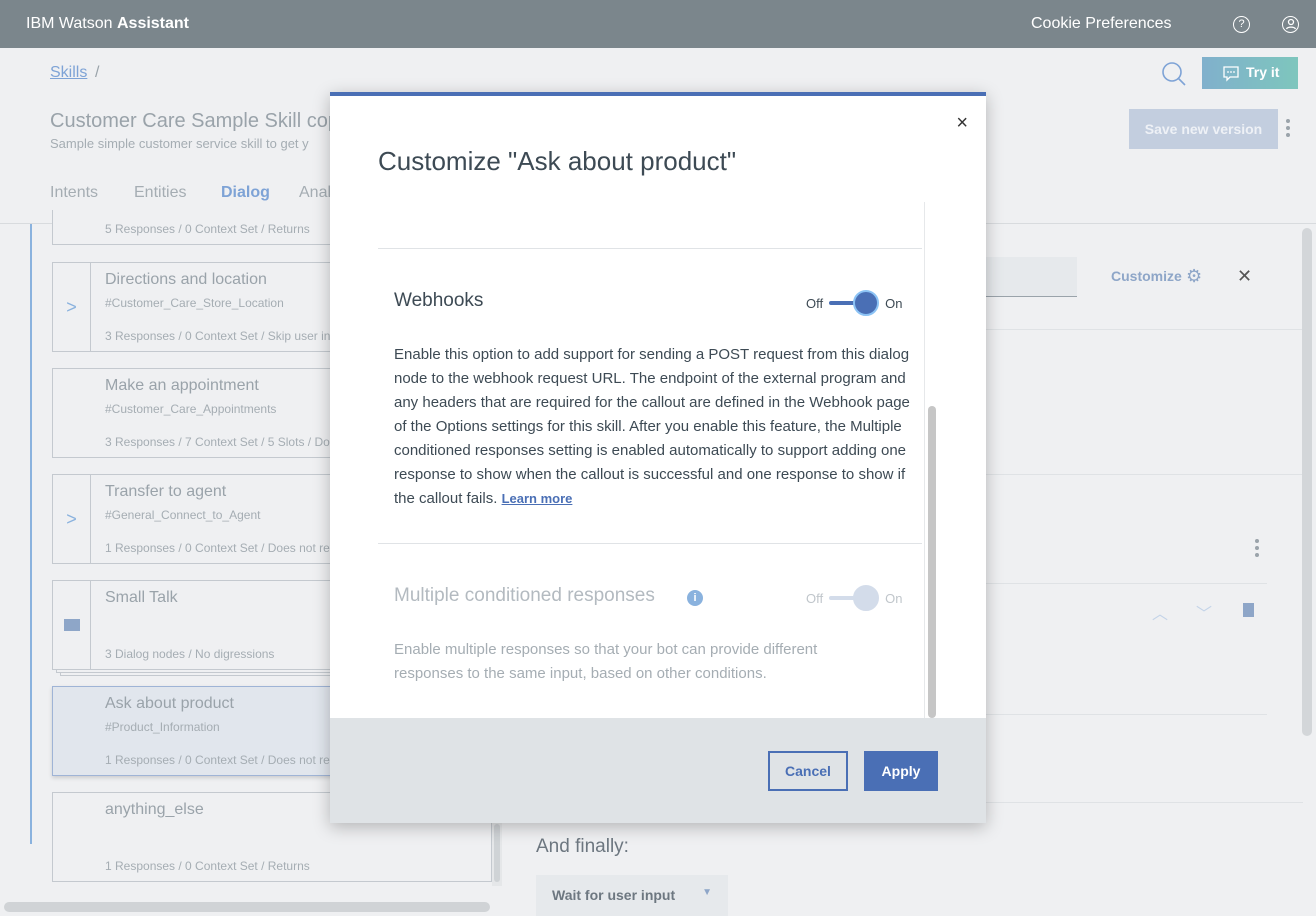 This screenshot has width=1316, height=916. I want to click on try-it-label: Try it, so click(1263, 72).